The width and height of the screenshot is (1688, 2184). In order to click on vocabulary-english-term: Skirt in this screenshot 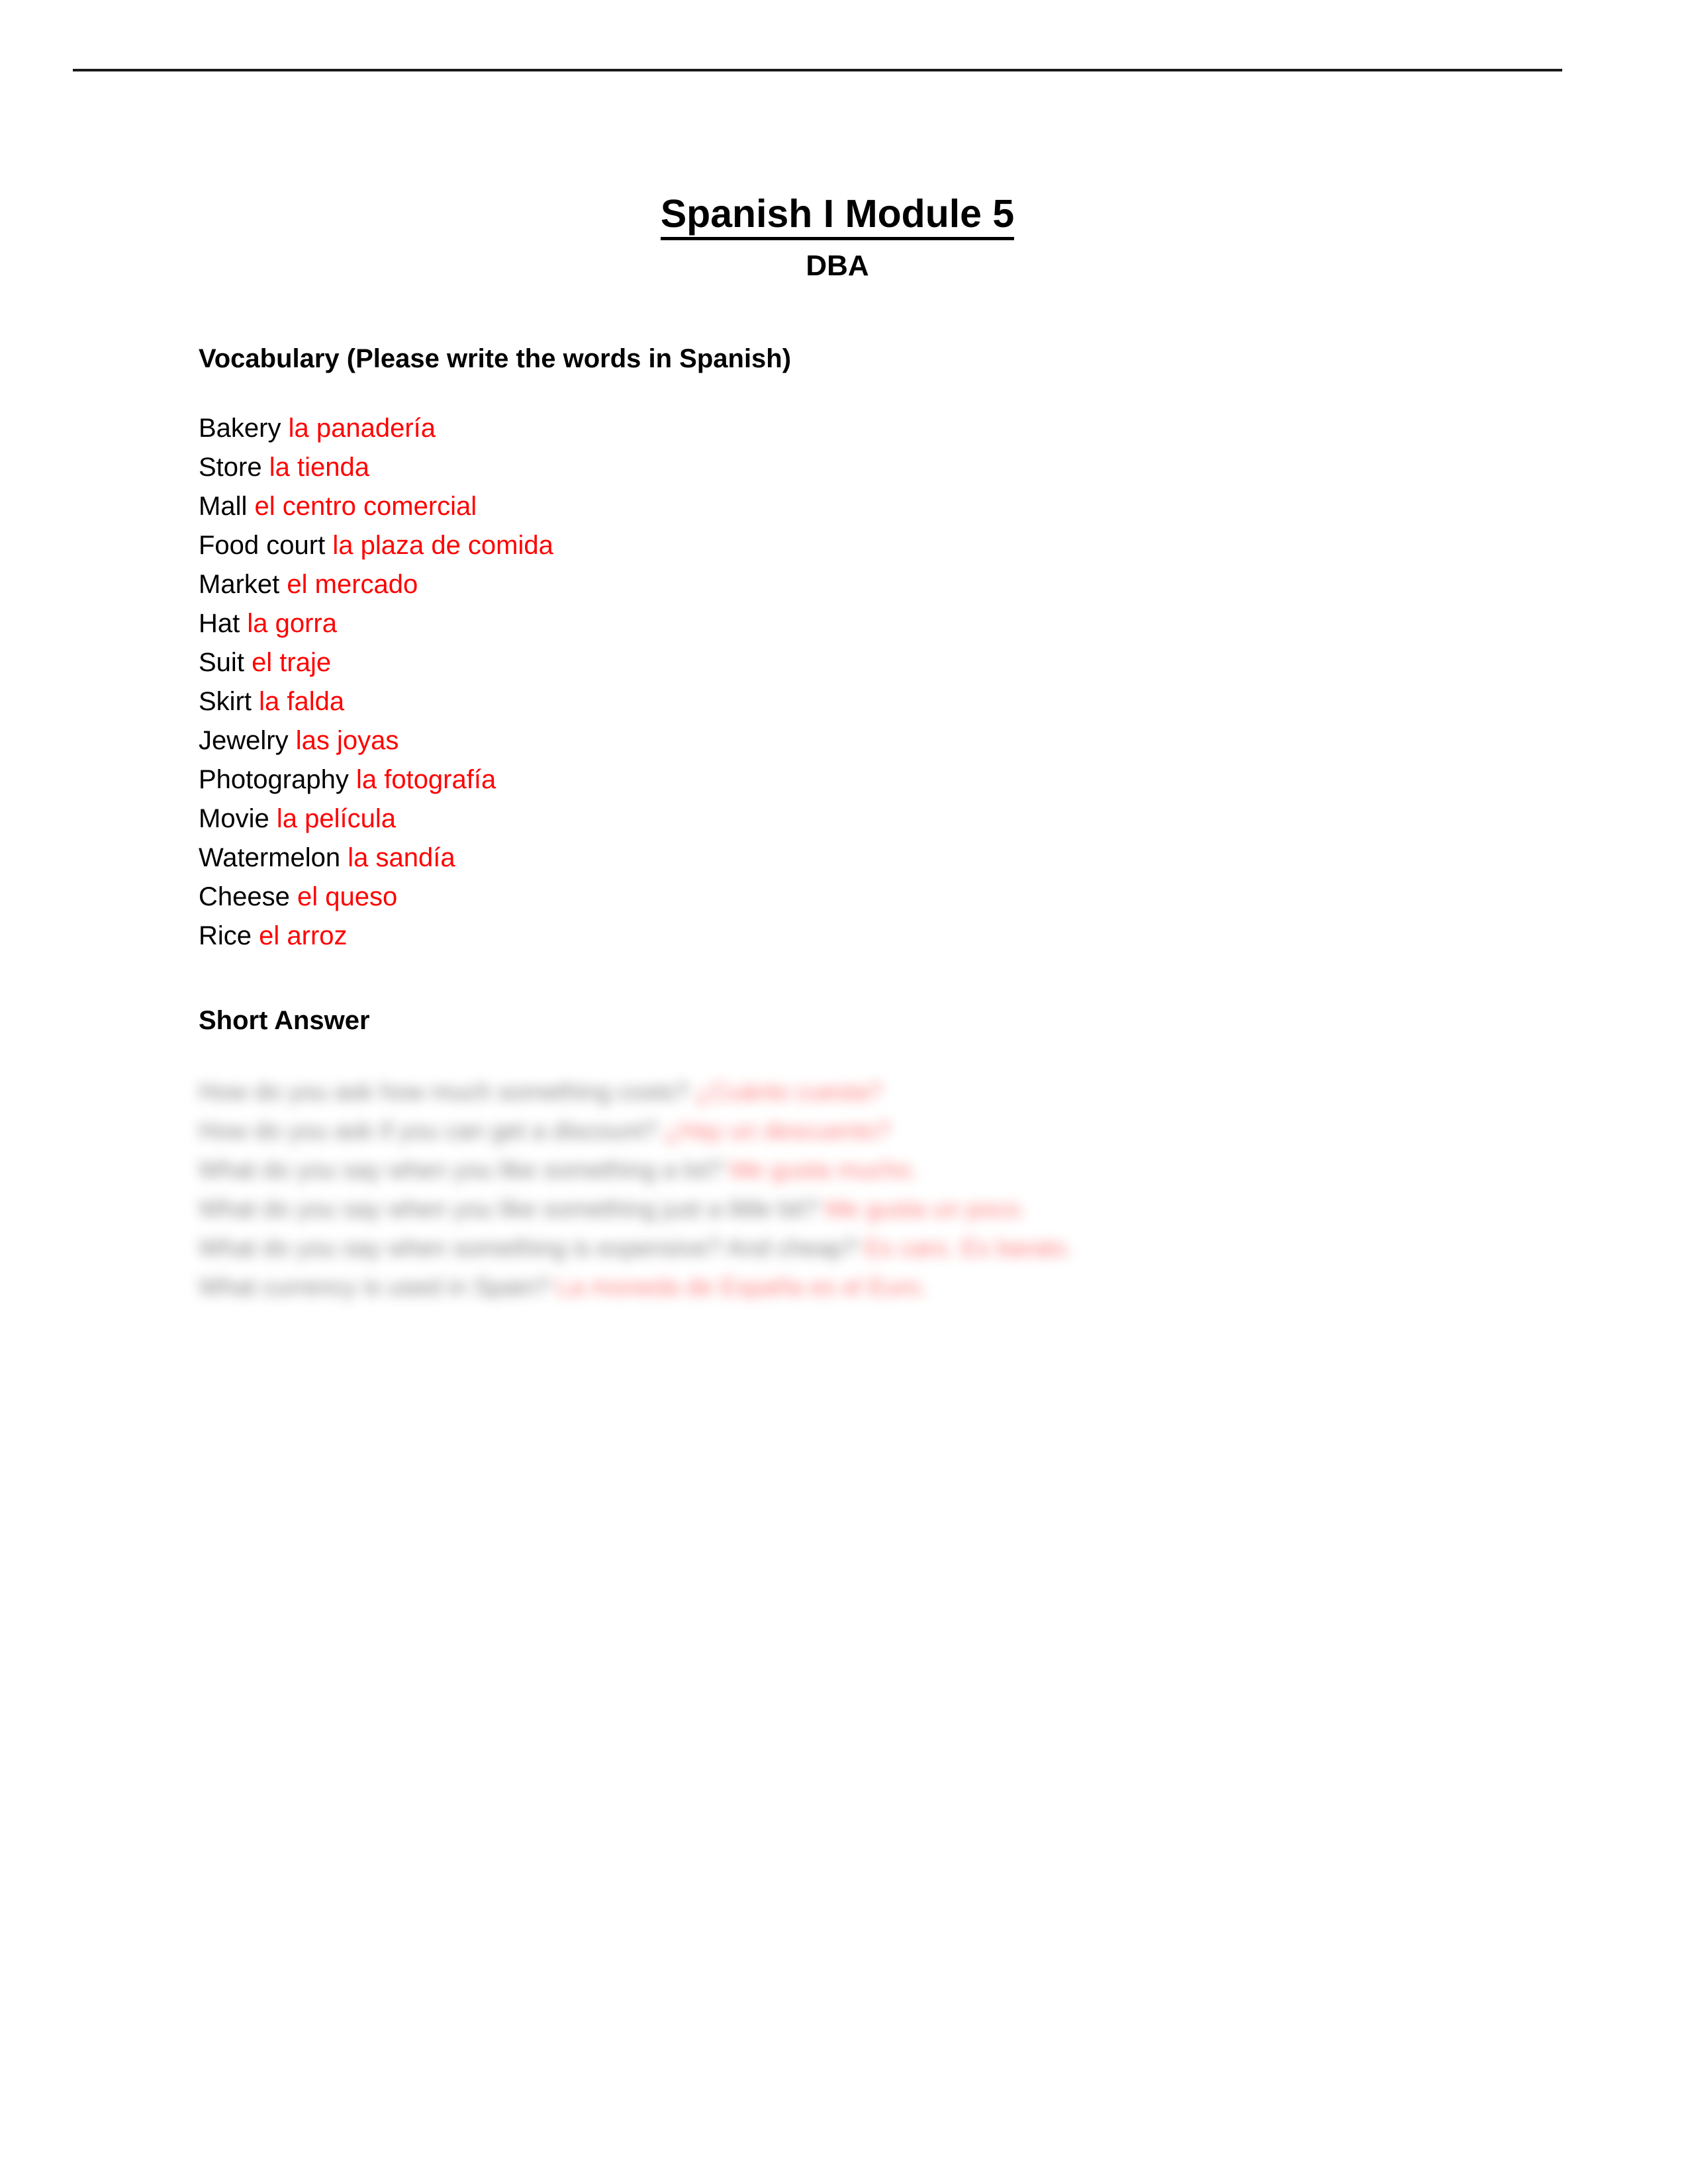, I will do `click(225, 701)`.